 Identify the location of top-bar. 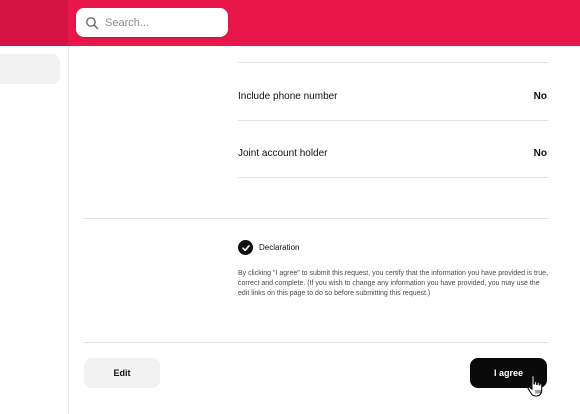
(290, 23).